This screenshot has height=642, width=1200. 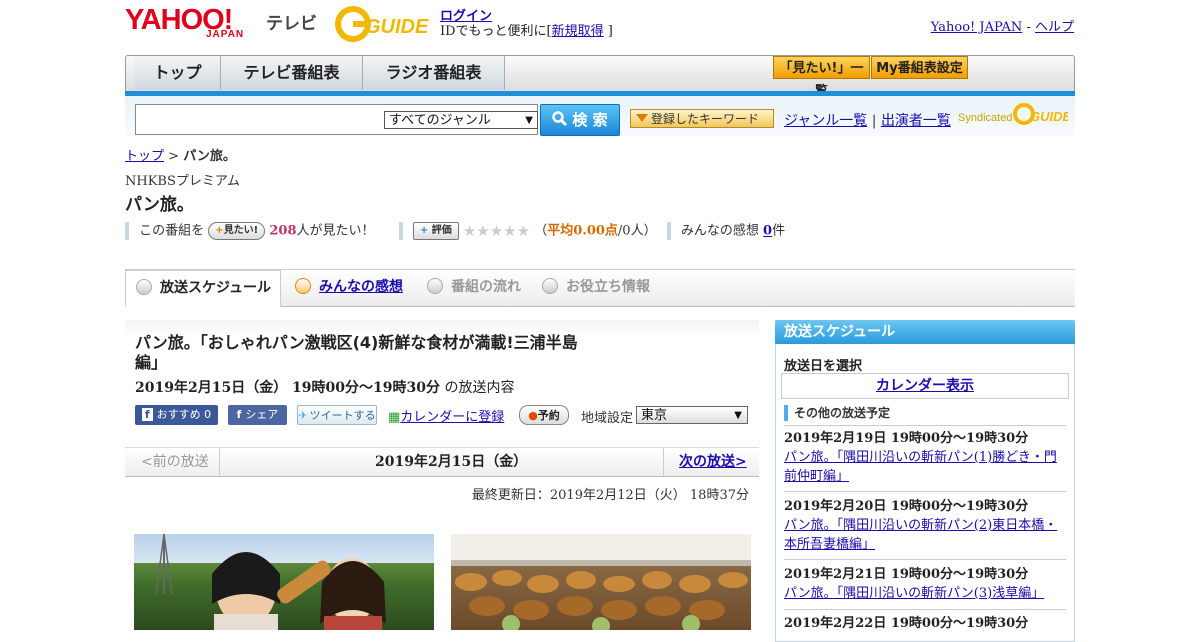 I want to click on search-button: 検 索, so click(x=580, y=120).